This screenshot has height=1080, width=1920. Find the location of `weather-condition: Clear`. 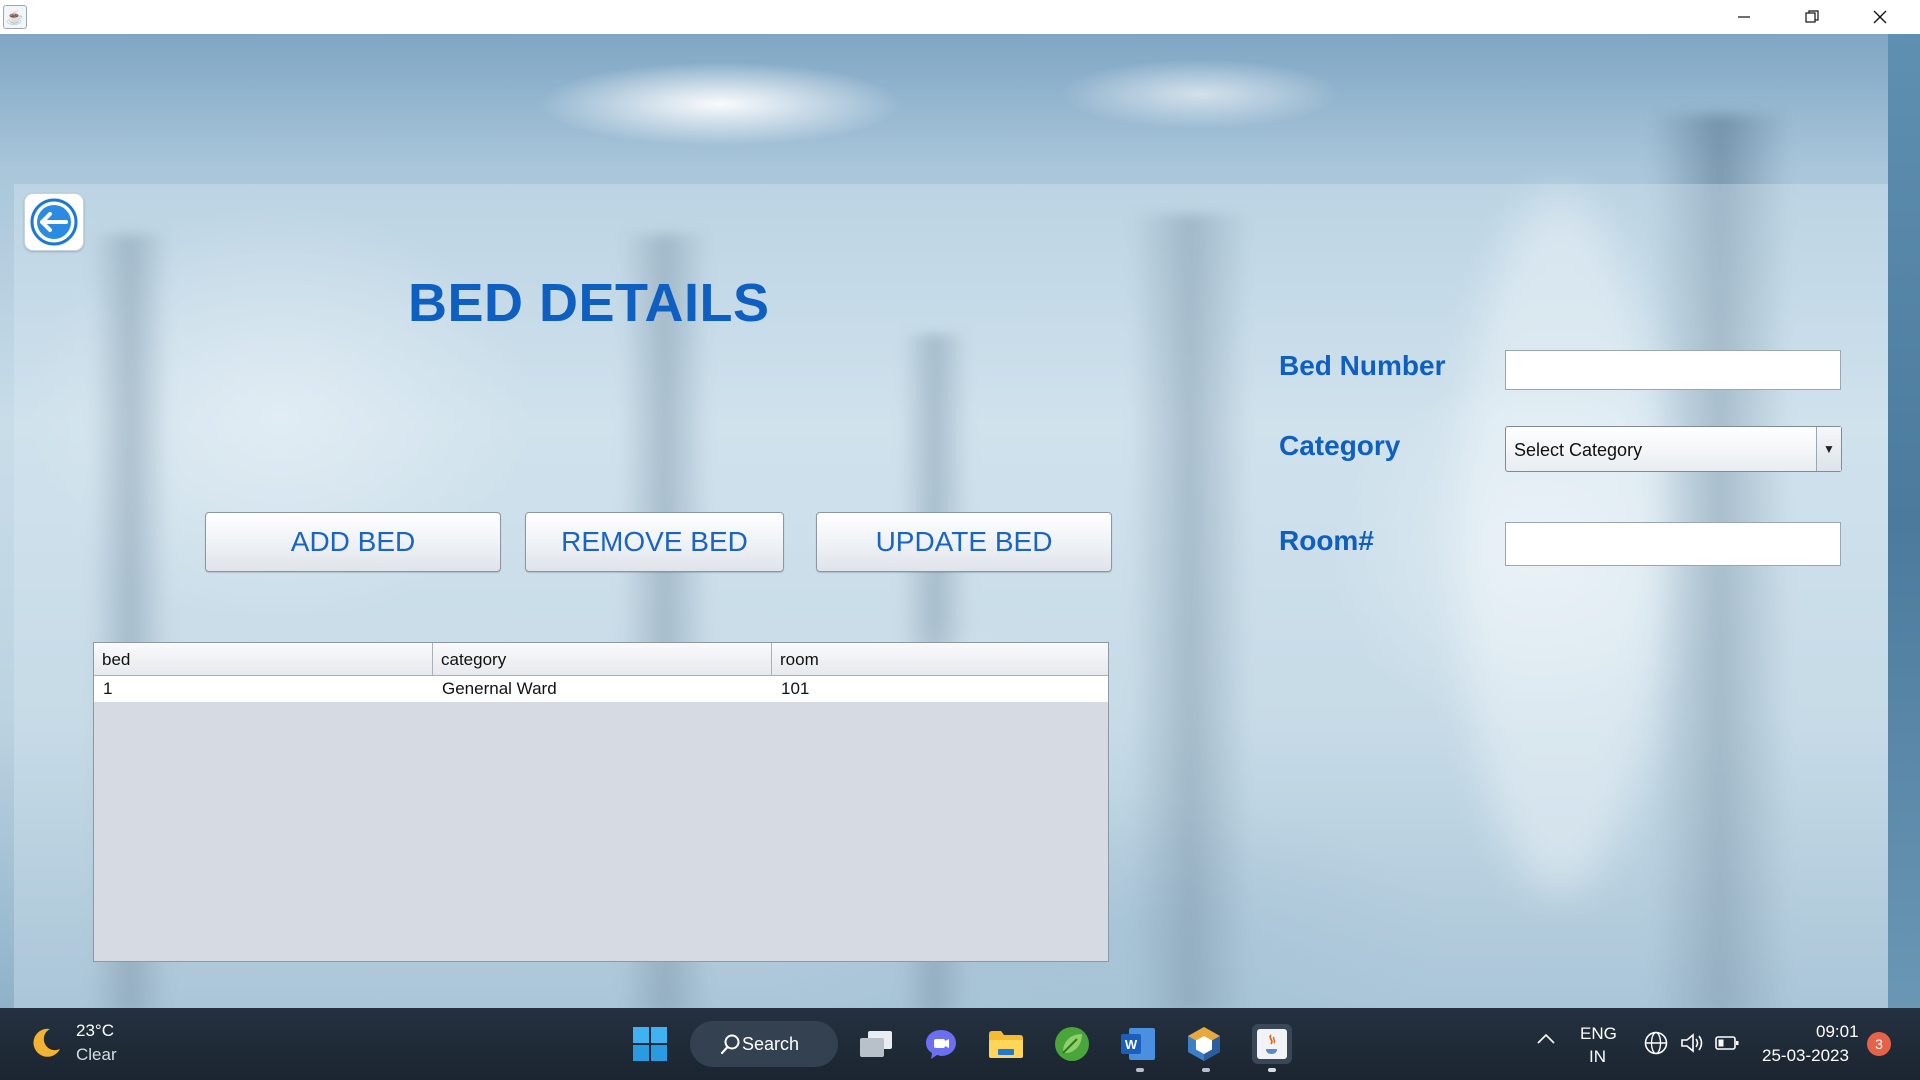

weather-condition: Clear is located at coordinates (96, 1055).